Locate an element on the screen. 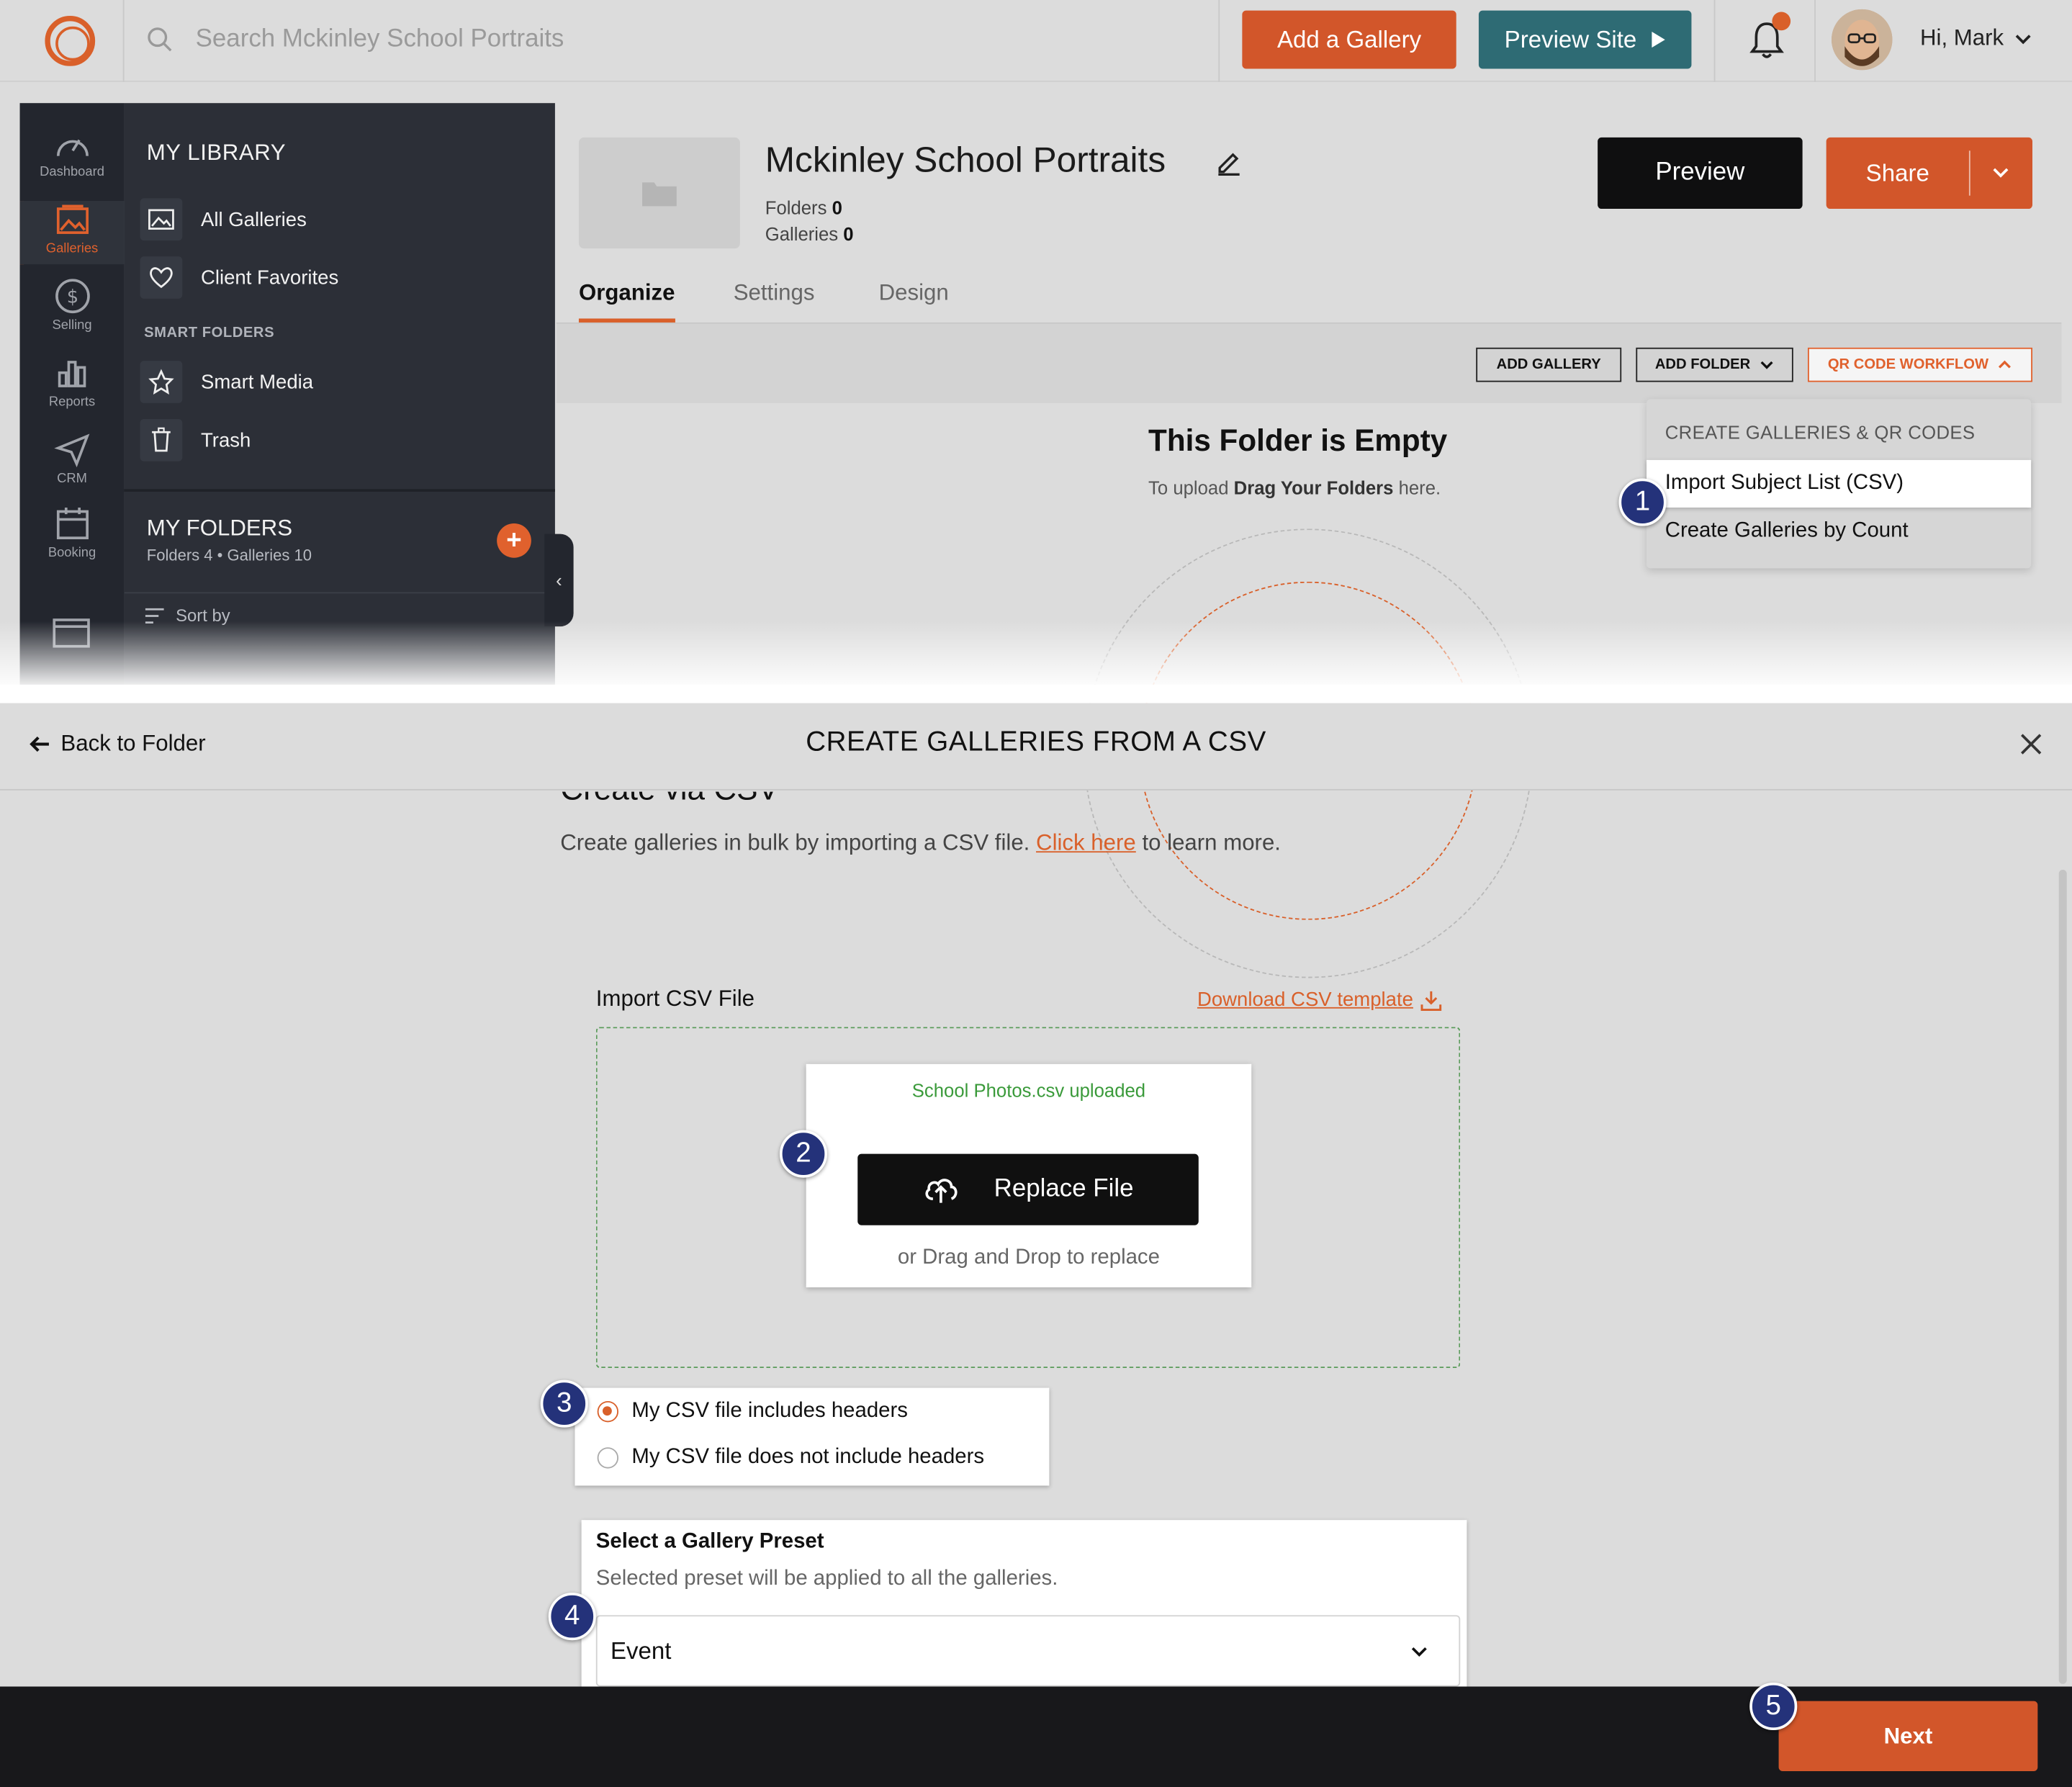 The image size is (2072, 1787). library-item-label: All Galleries is located at coordinates (253, 219).